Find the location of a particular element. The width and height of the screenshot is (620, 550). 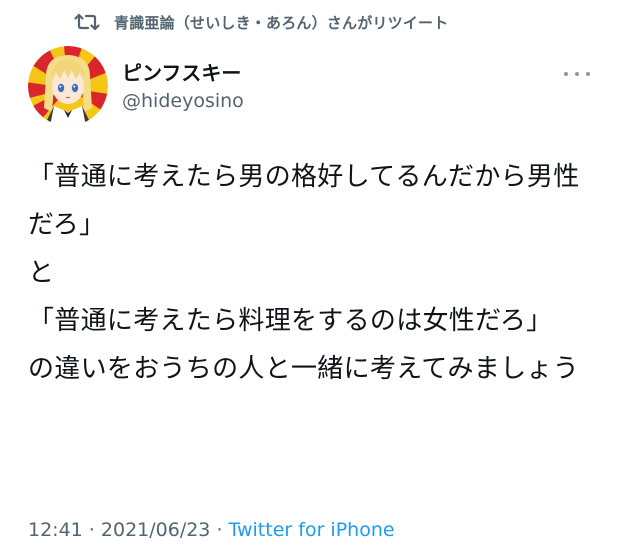

tweet-metadata: 12:41 · 2021/06/23 · Twitter for iPhone is located at coordinates (211, 530).